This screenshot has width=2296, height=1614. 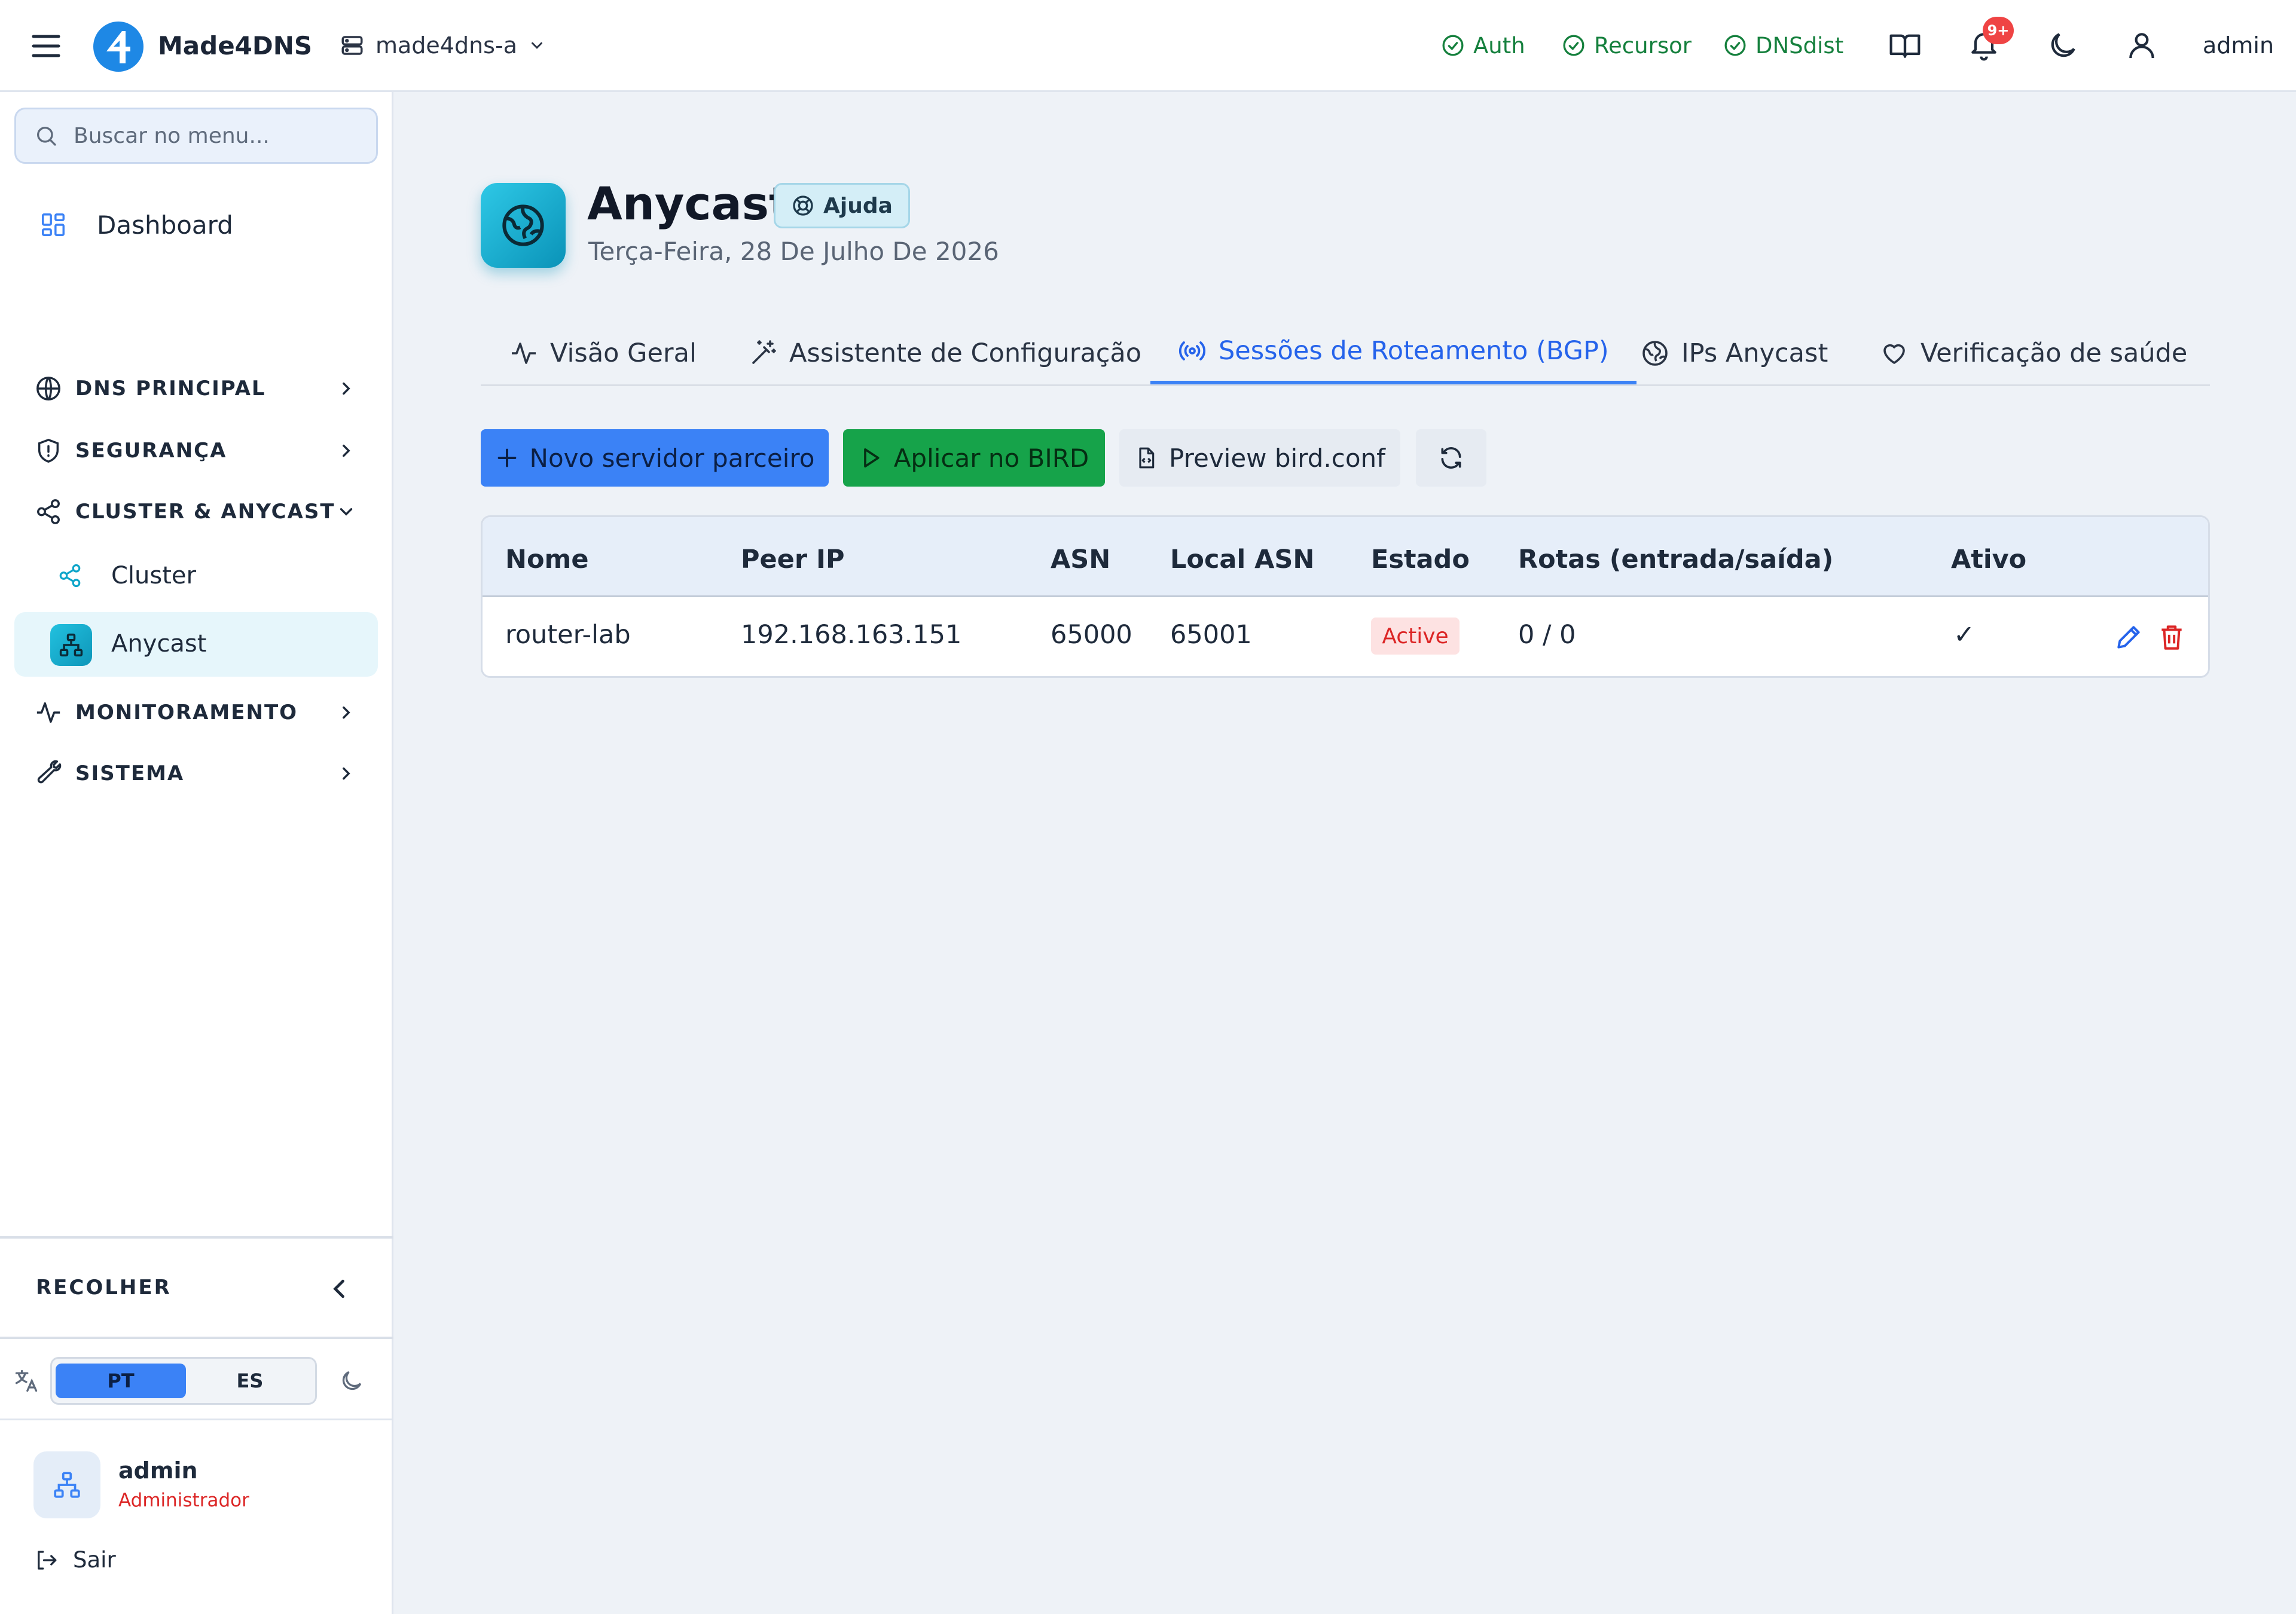 I want to click on server-selector-label: made4dns-a, so click(x=446, y=45).